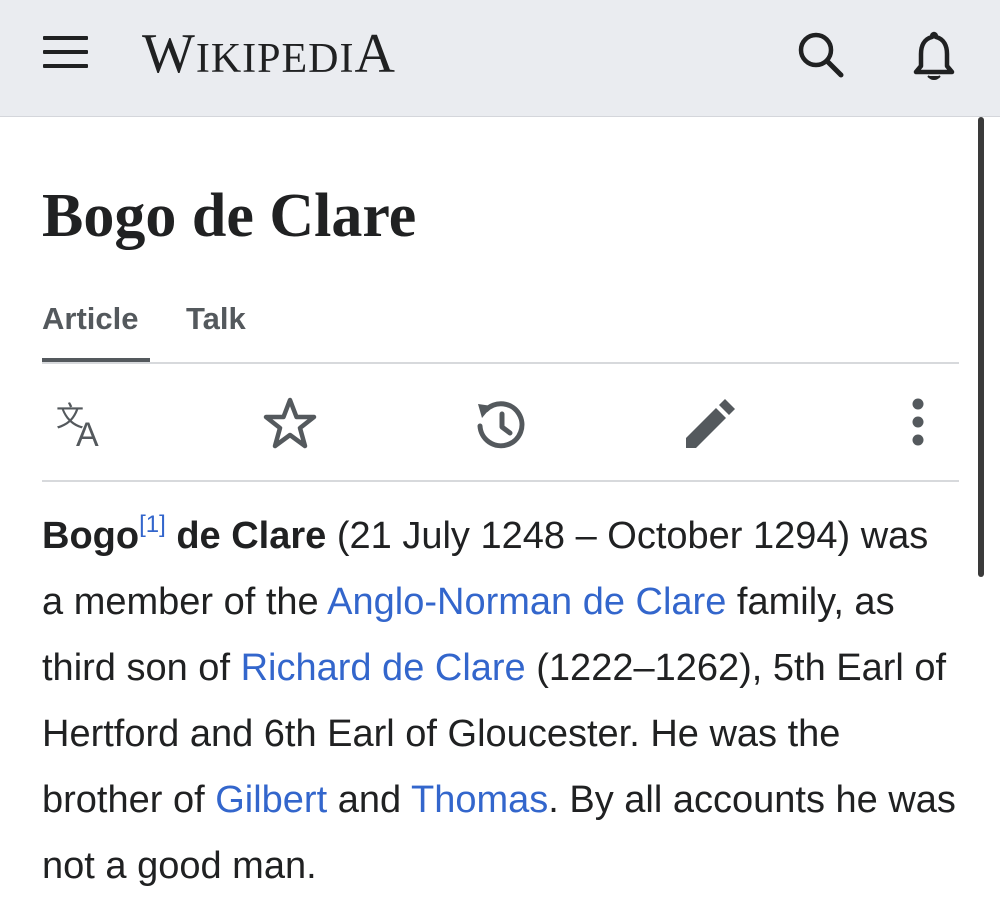  I want to click on link-richard-de-clare: Richard de Clare, so click(383, 668).